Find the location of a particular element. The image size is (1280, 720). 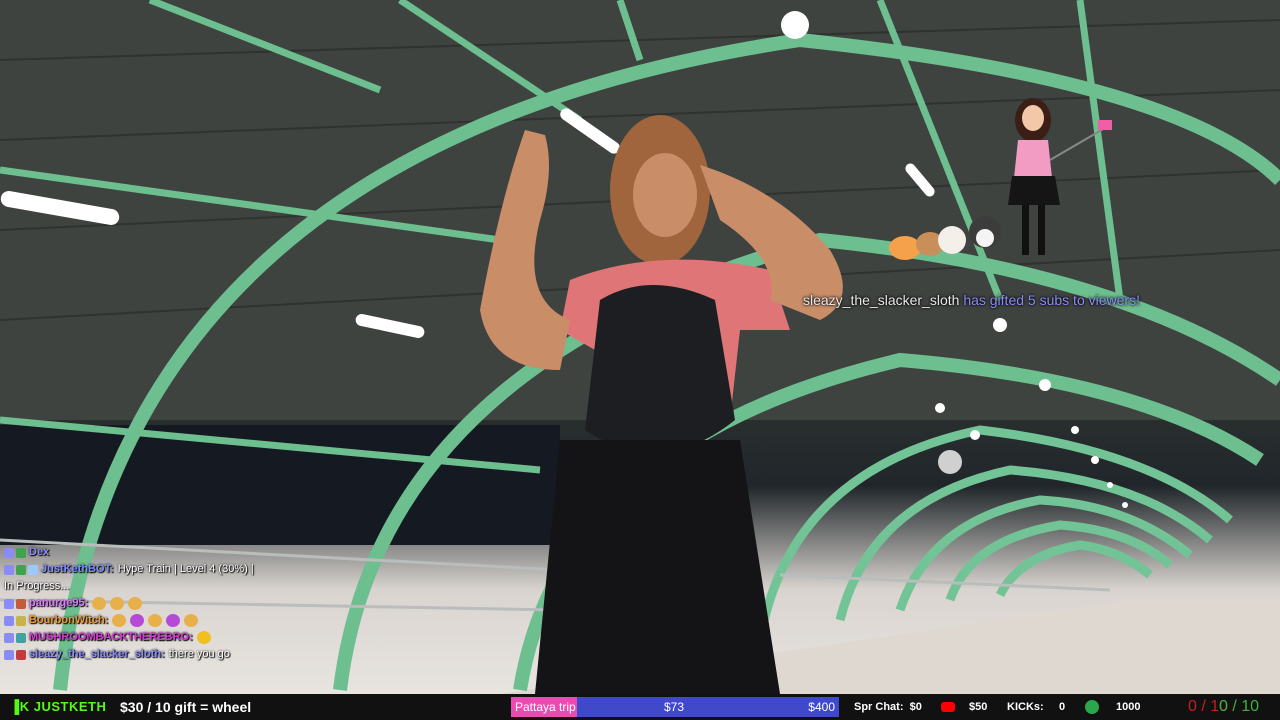

chat-username: JustKethBOT: is located at coordinates (77, 569).